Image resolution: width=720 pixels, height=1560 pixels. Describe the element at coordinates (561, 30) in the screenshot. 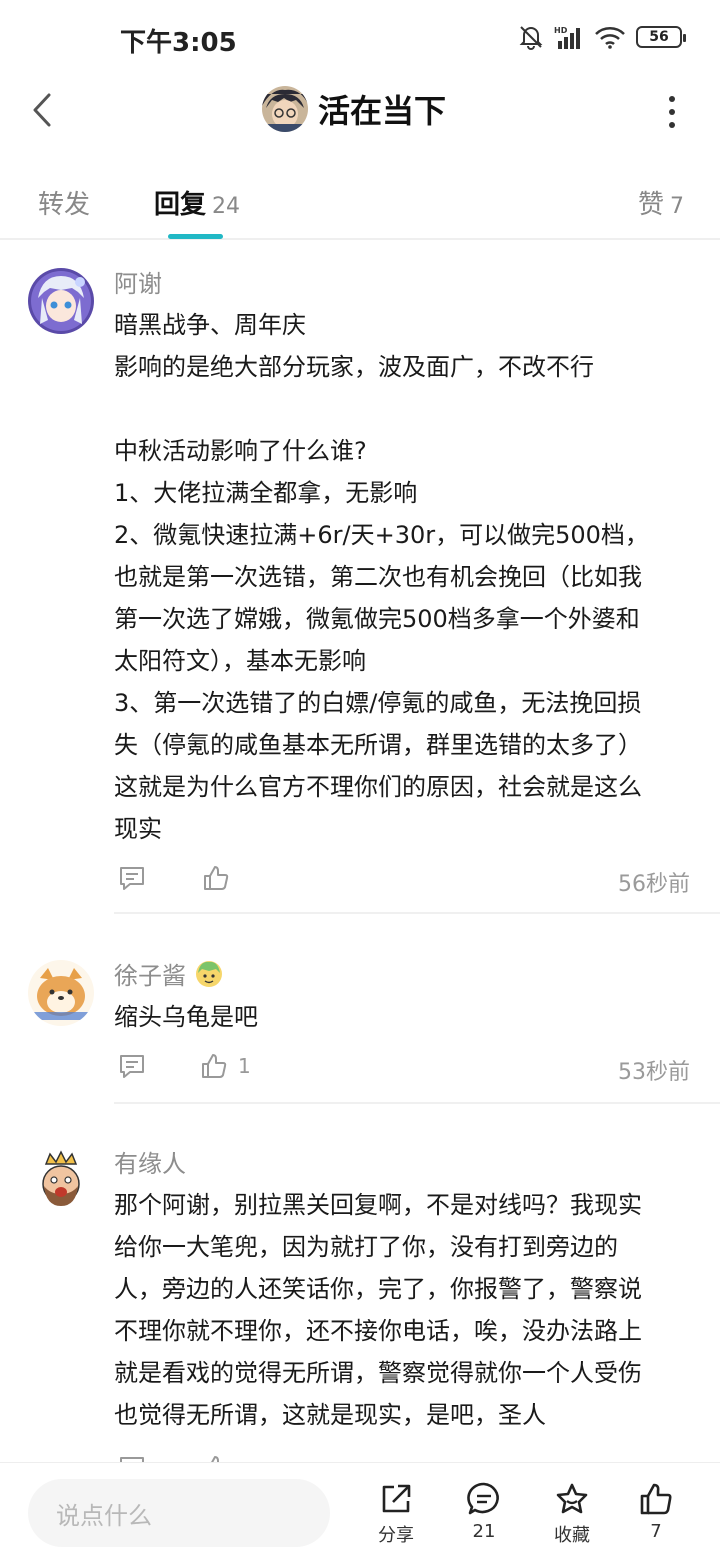

I see `svg-text: HD` at that location.